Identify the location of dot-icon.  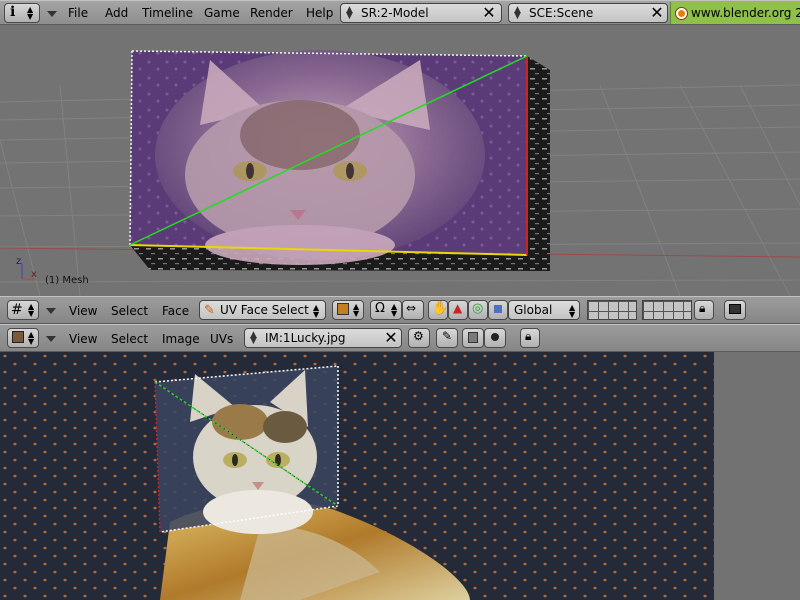
(495, 337).